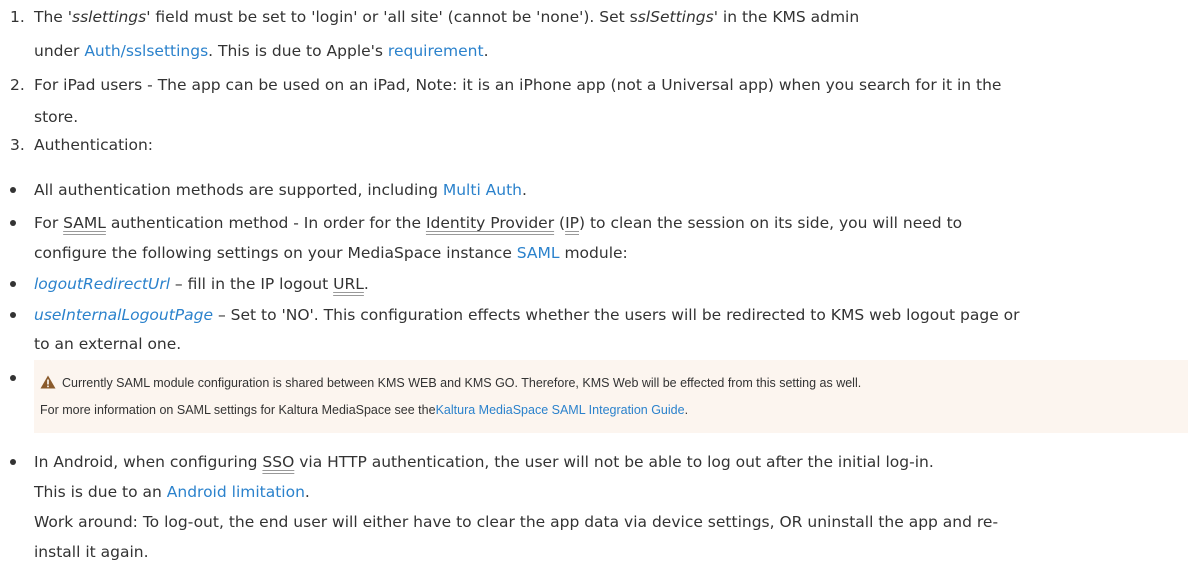  I want to click on bullet-item-internal-logout-line-2: to an external one., so click(108, 344).